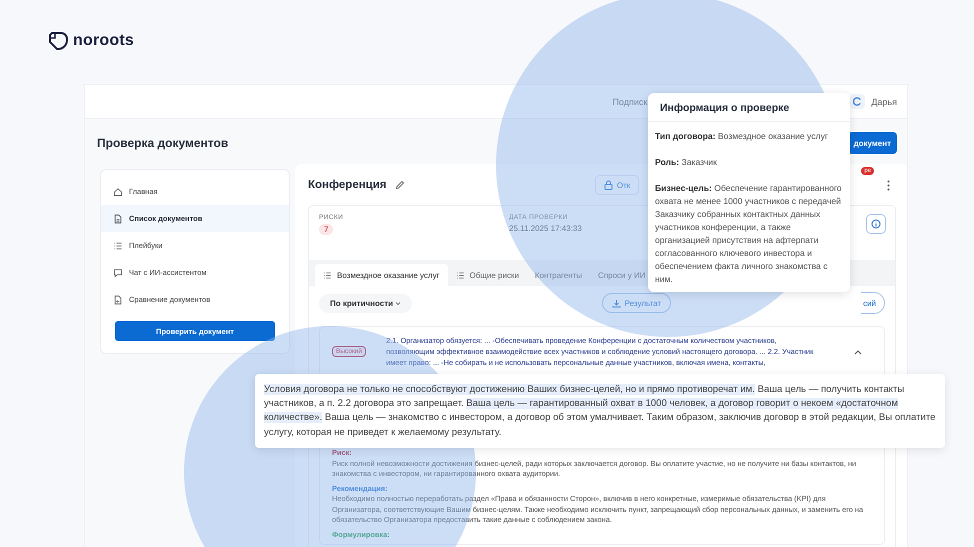  Describe the element at coordinates (381, 275) in the screenshot. I see `tab: Возмездное оказание услуг` at that location.